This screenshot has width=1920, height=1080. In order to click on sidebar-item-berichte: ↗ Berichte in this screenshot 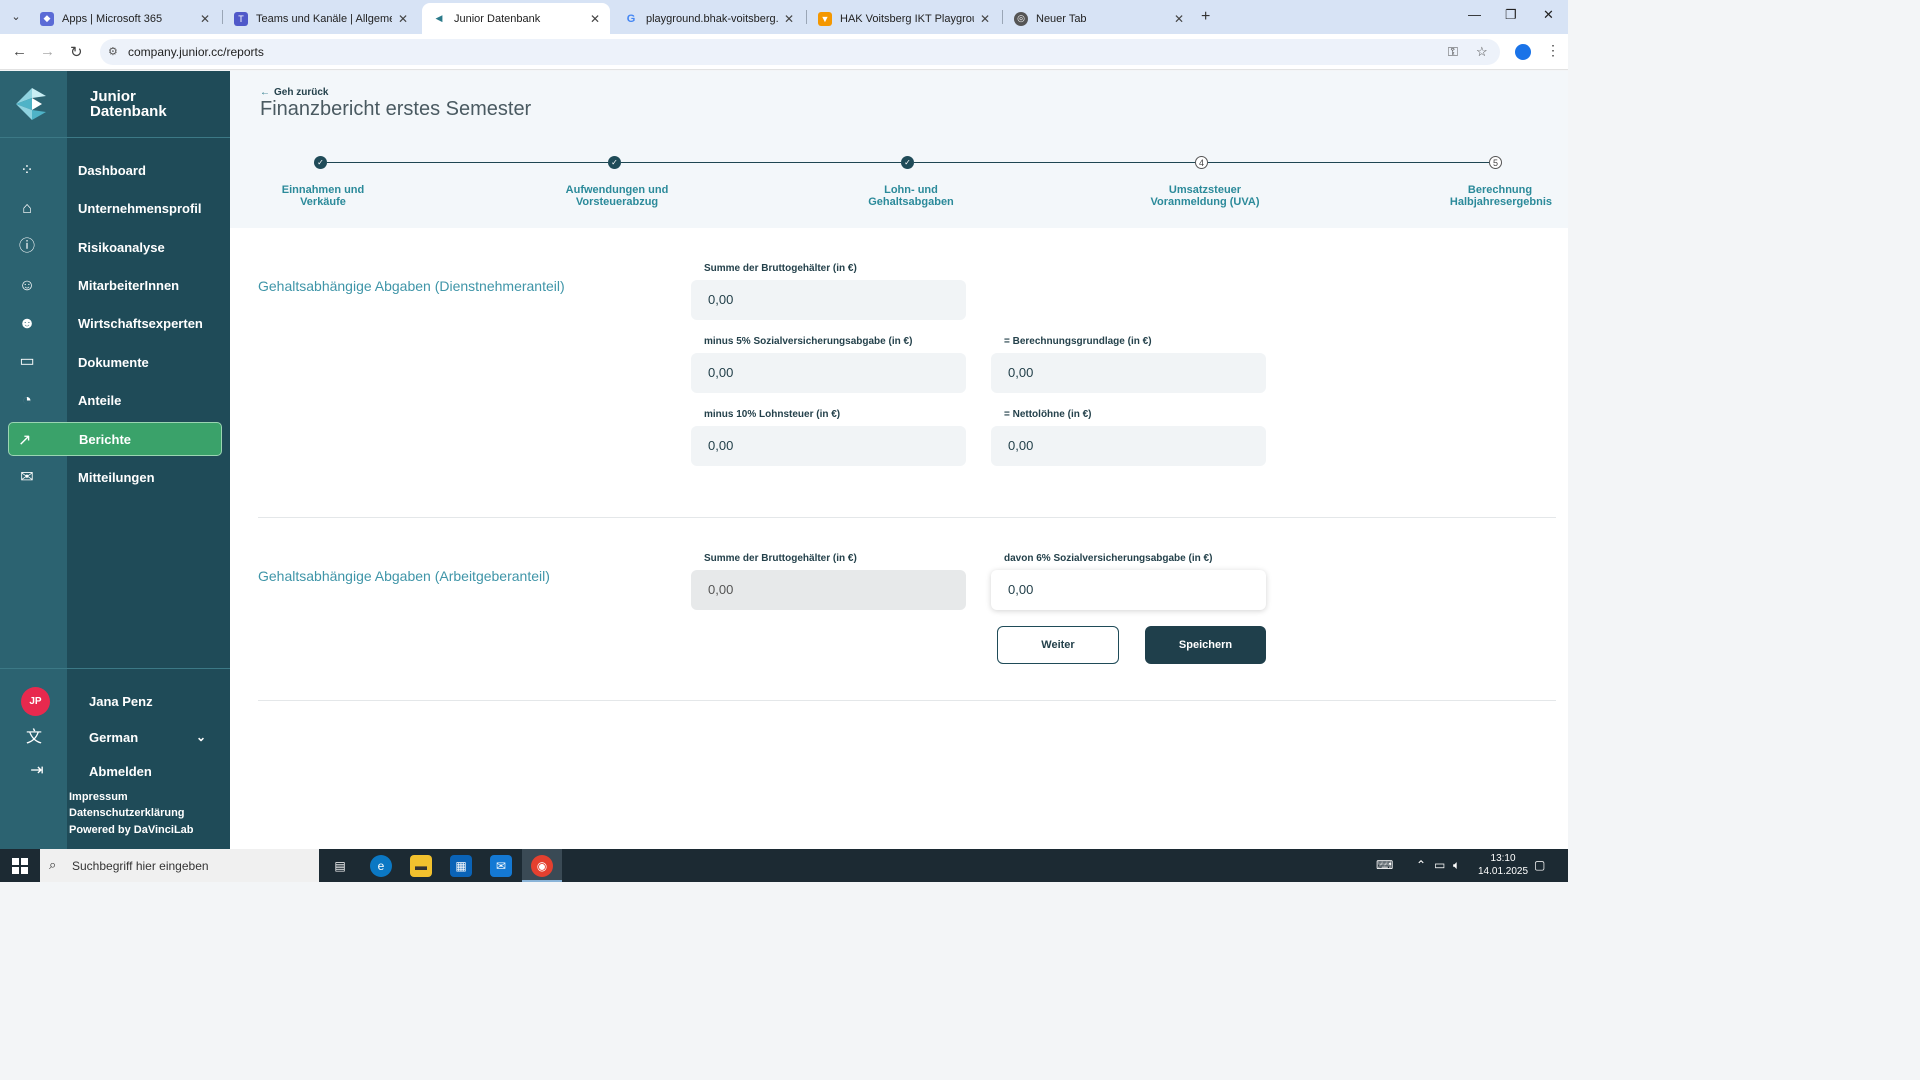, I will do `click(115, 439)`.